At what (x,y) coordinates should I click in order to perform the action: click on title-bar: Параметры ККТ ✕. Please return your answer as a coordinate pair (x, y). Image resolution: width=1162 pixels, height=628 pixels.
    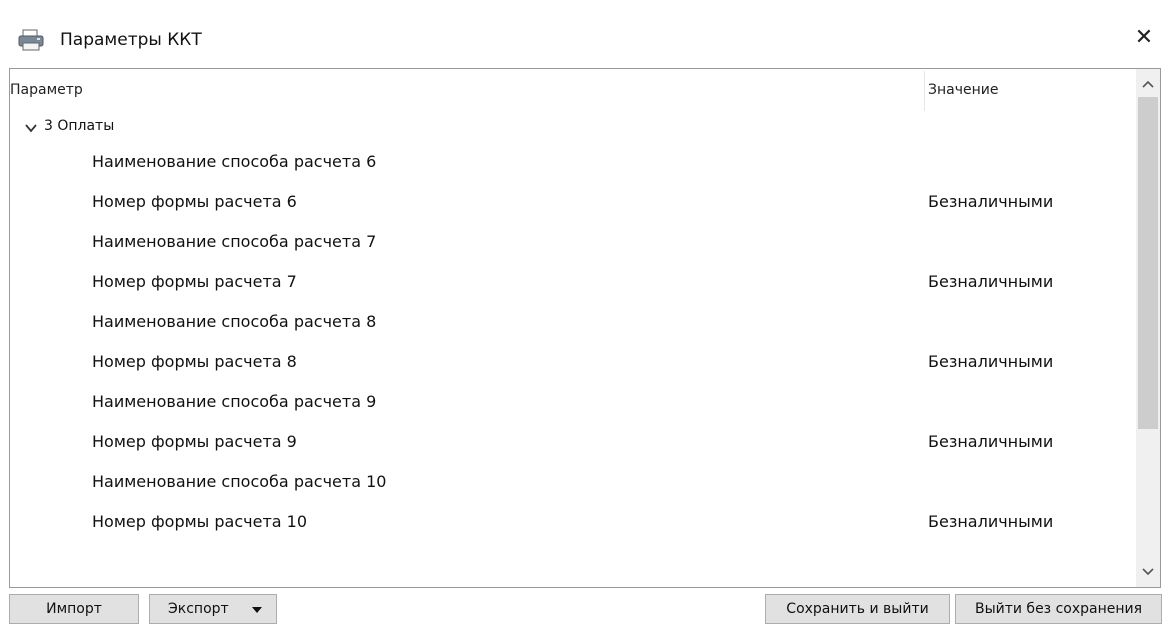
    Looking at the image, I should click on (581, 32).